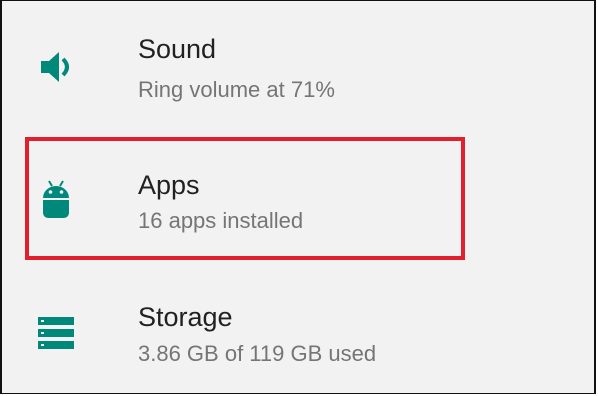  What do you see at coordinates (58, 67) in the screenshot?
I see `volume-icon` at bounding box center [58, 67].